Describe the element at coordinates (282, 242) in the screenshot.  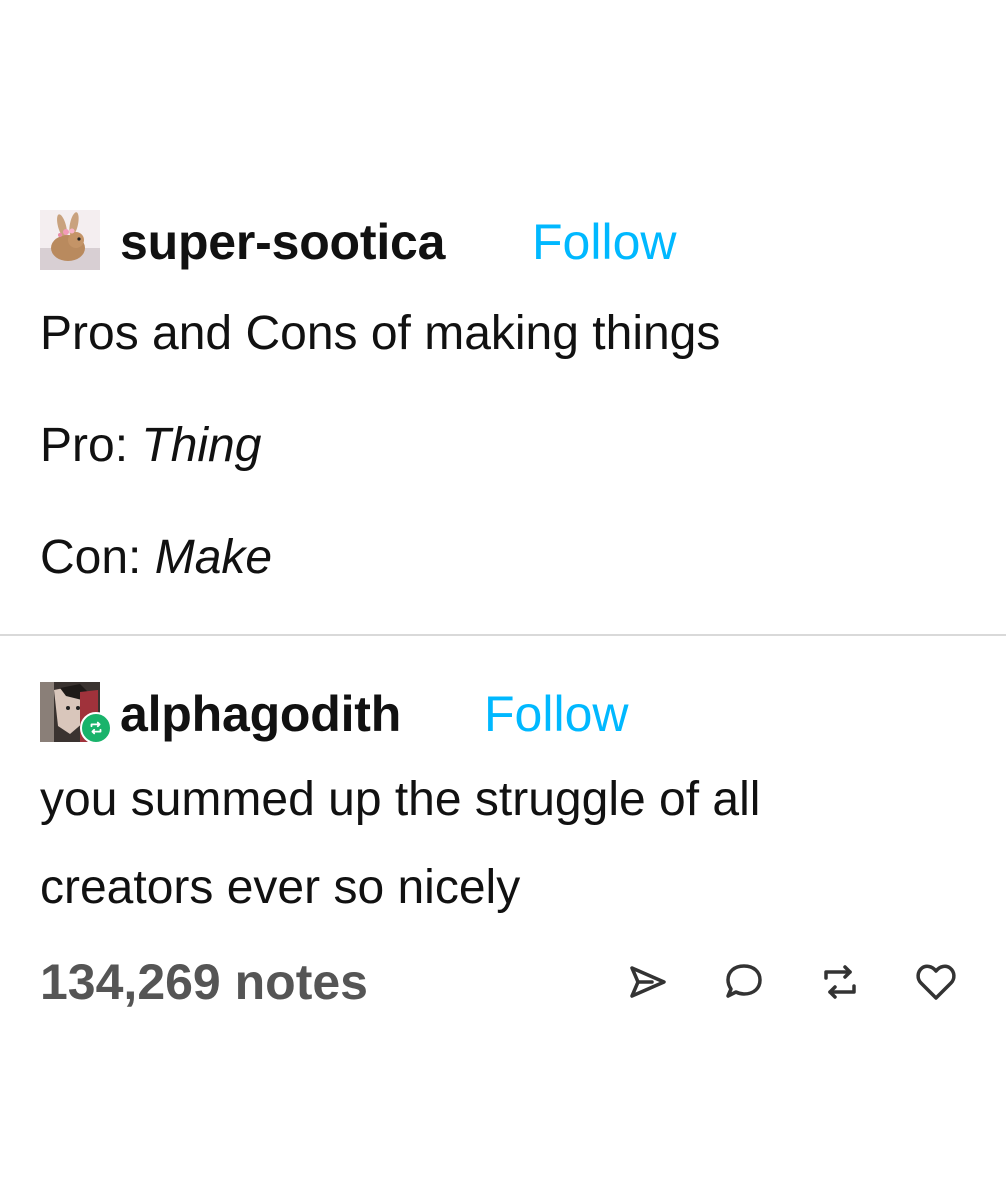
I see `username: super-sootica` at that location.